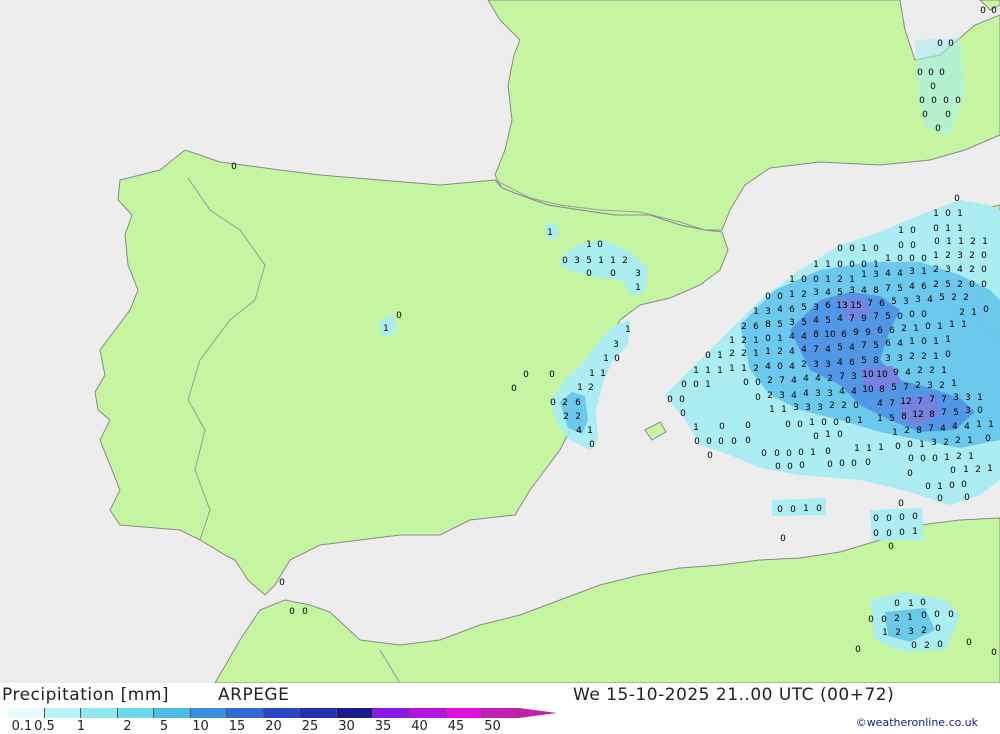  Describe the element at coordinates (200, 726) in the screenshot. I see `scale-label: 10` at that location.